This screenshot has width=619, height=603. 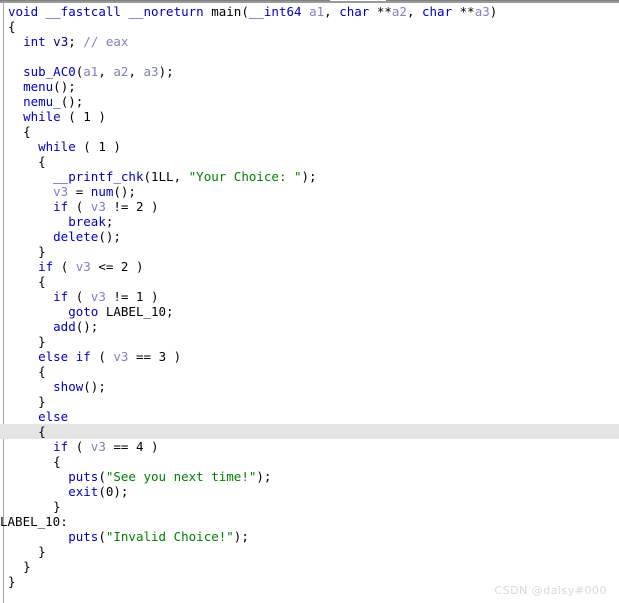 I want to click on code-token-pln: =, so click(x=79, y=191).